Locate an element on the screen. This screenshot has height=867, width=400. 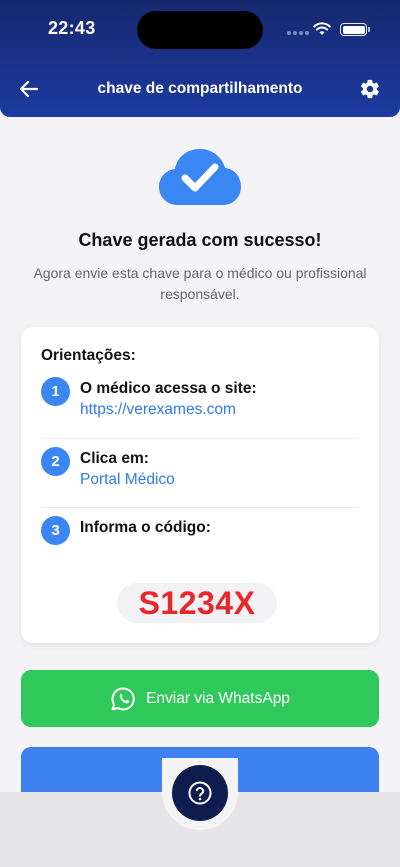
share-code: S1234X is located at coordinates (197, 603).